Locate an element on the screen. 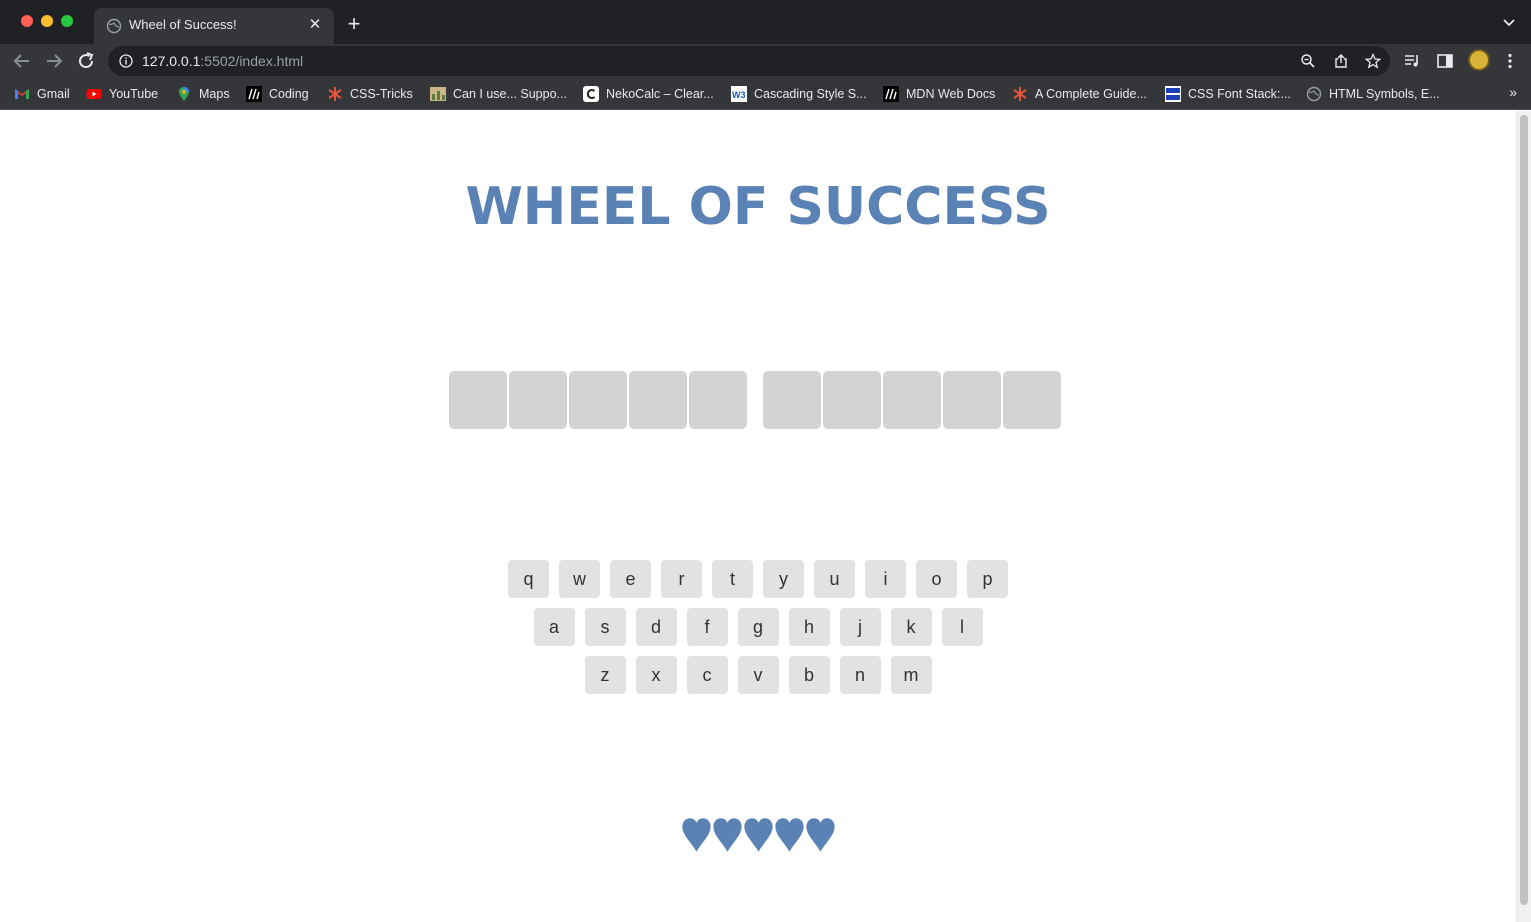  side-panel-icon is located at coordinates (1445, 61).